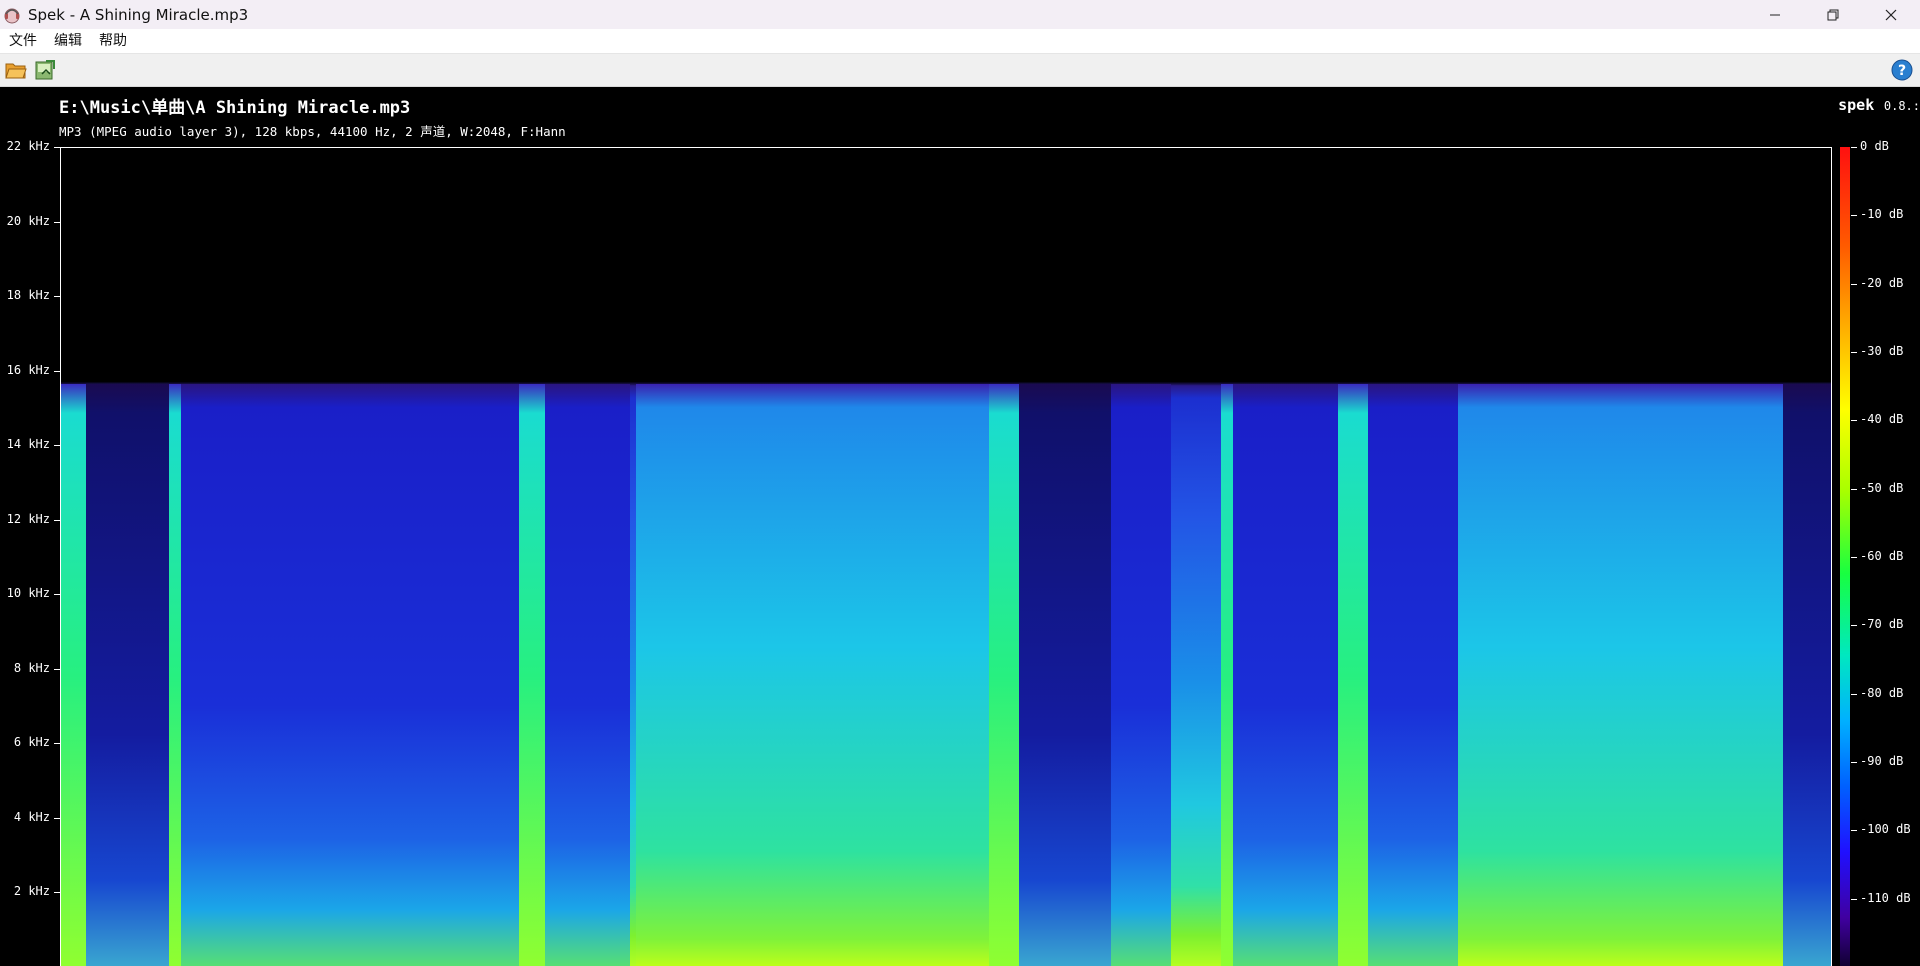 This screenshot has height=966, width=1920. I want to click on close-icon, so click(1891, 14).